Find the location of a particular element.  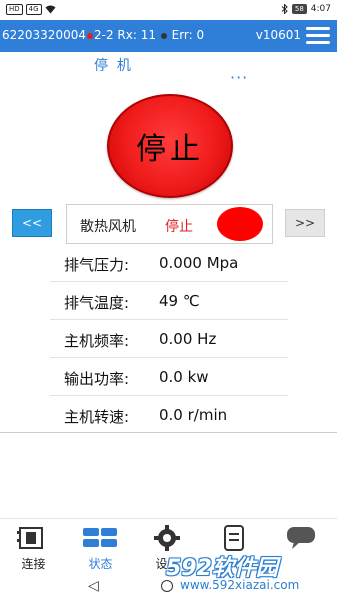

watermark-url: www.592xiazai.com is located at coordinates (240, 585).